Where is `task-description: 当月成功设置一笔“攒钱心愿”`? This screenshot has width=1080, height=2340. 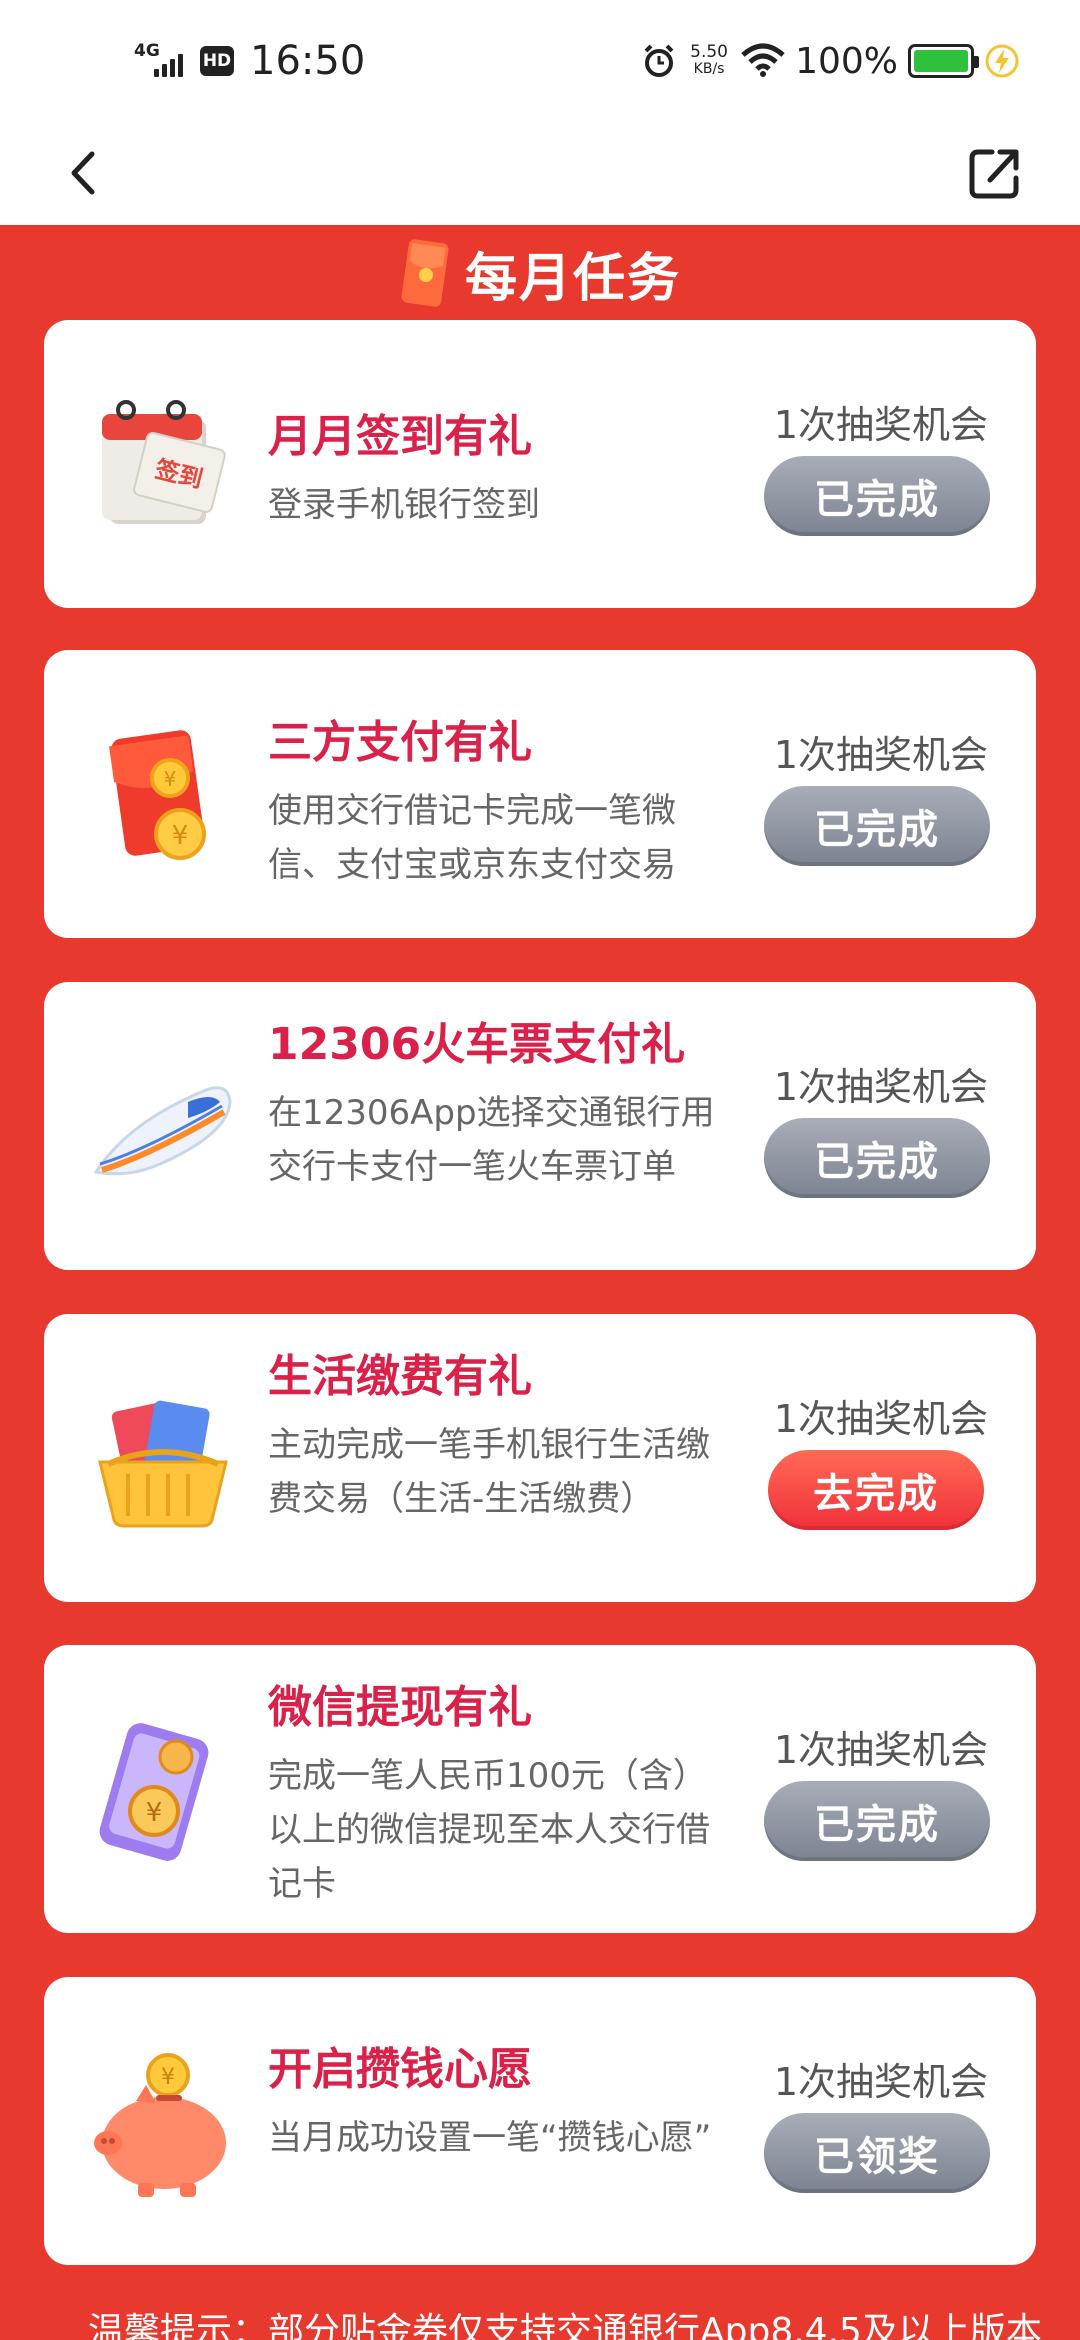 task-description: 当月成功设置一笔“攒钱心愿” is located at coordinates (490, 2138).